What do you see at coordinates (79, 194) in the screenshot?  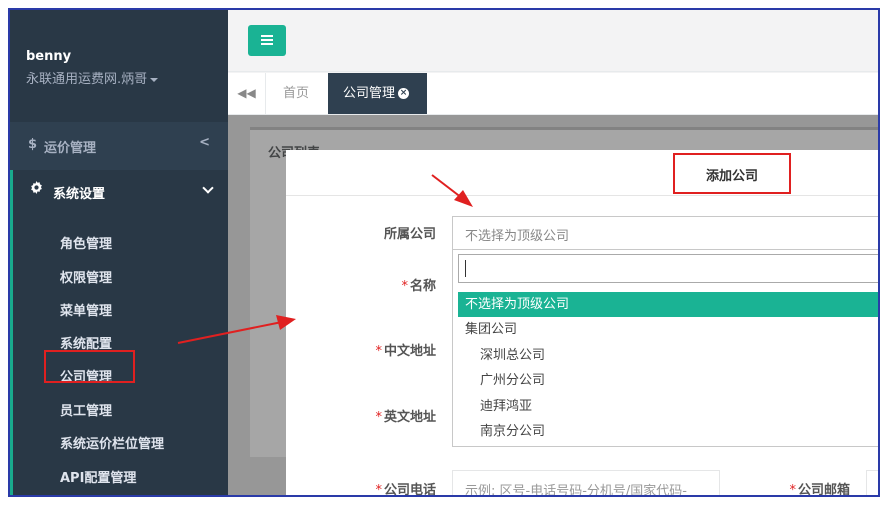 I see `sidebar-item-label: 系统设置` at bounding box center [79, 194].